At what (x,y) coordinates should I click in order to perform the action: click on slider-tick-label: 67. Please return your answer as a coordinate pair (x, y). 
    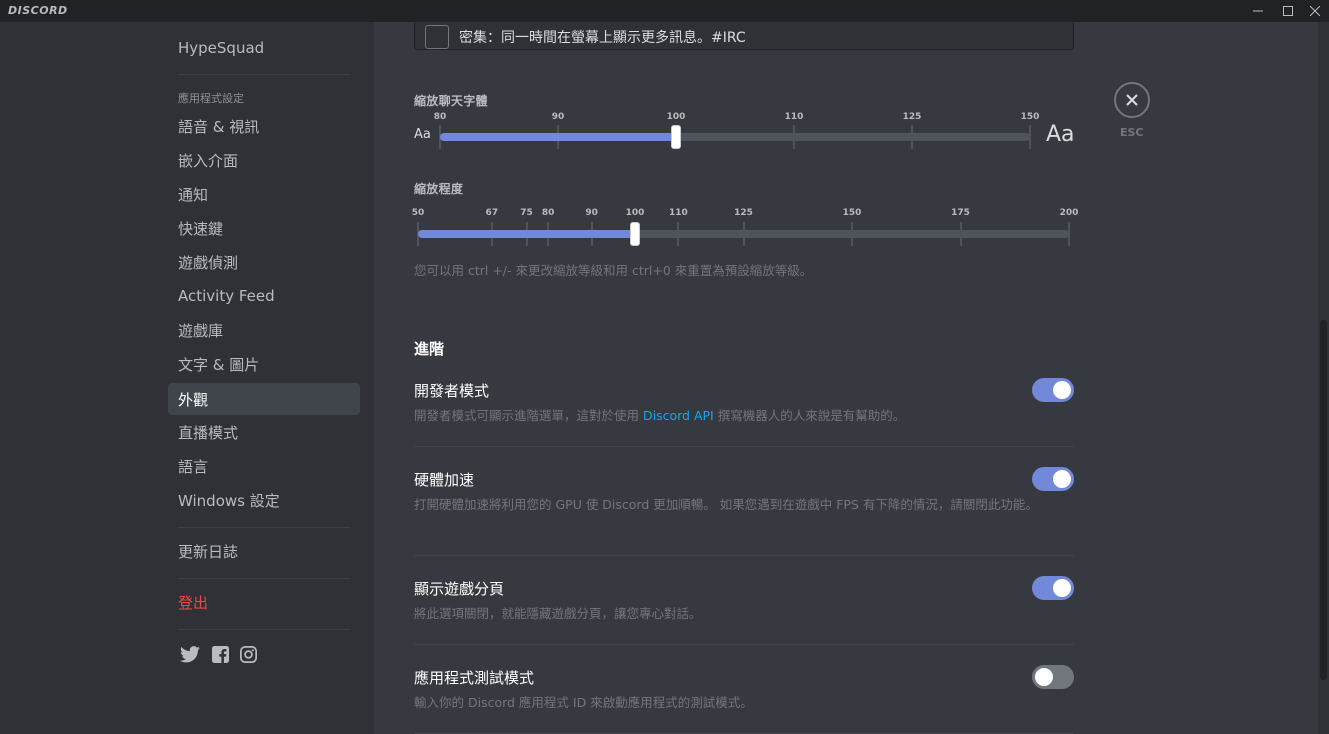
    Looking at the image, I should click on (492, 213).